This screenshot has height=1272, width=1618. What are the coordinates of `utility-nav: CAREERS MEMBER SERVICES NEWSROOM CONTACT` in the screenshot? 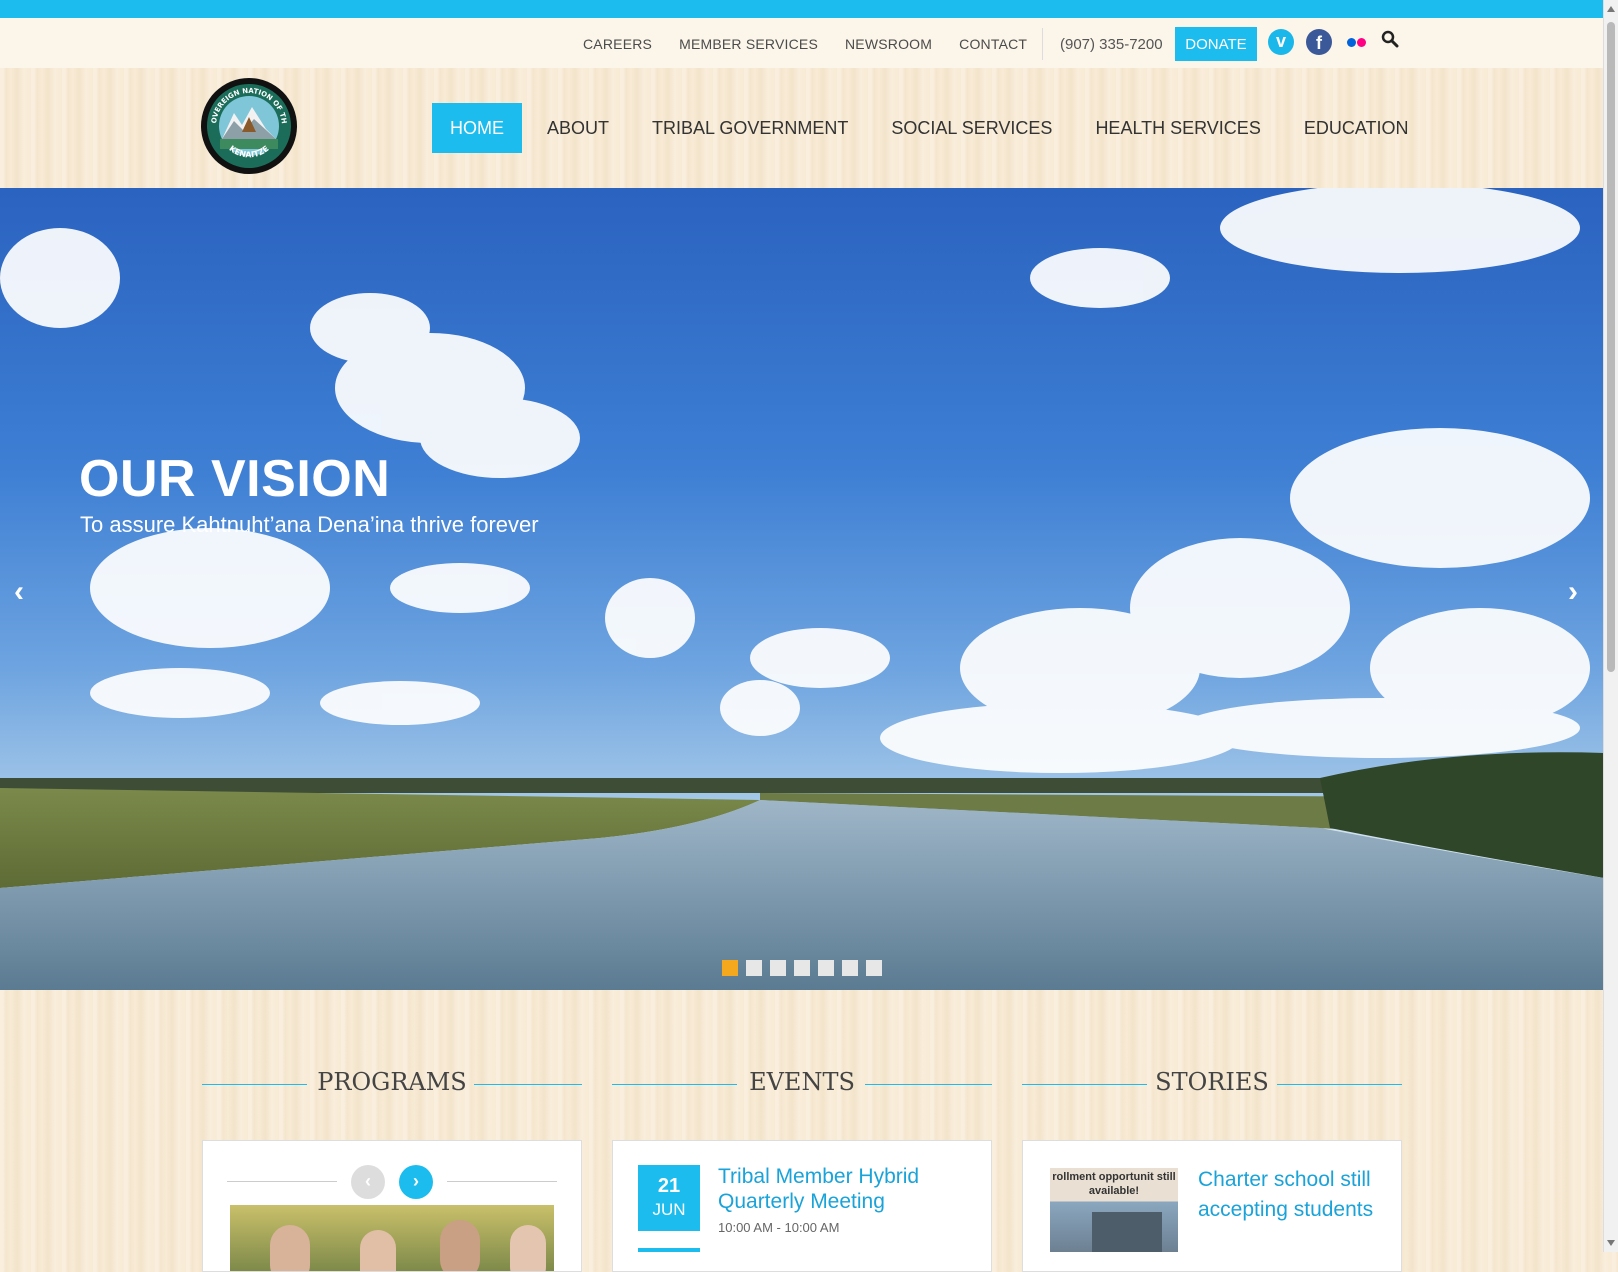 It's located at (818, 44).